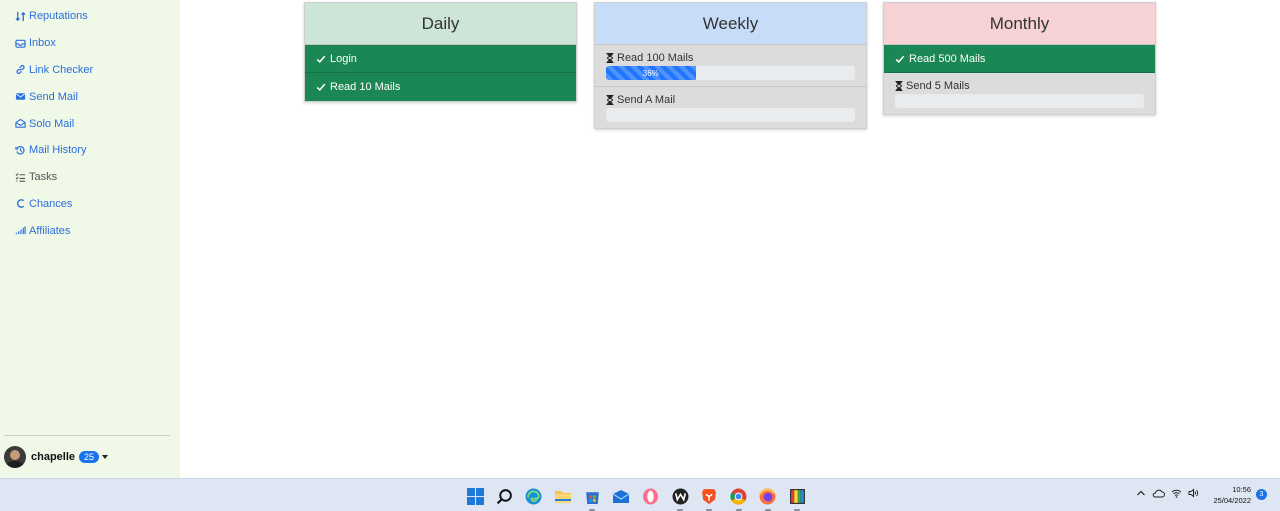 Image resolution: width=1280 pixels, height=511 pixels. What do you see at coordinates (475, 496) in the screenshot?
I see `windows-start-icon` at bounding box center [475, 496].